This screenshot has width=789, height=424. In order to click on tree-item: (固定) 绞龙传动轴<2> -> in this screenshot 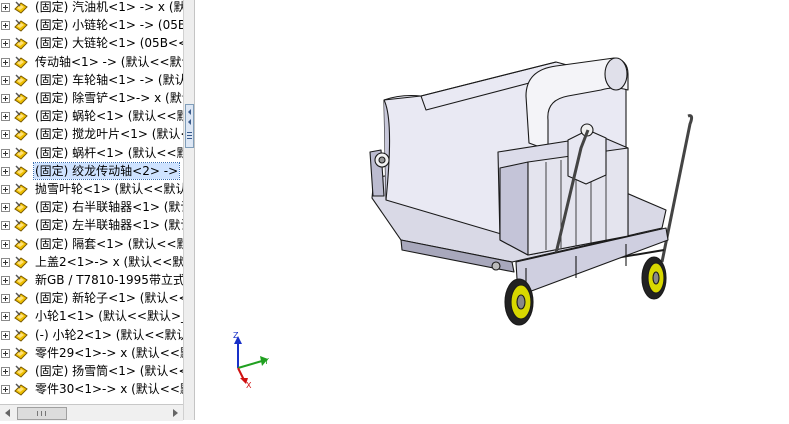, I will do `click(91, 170)`.